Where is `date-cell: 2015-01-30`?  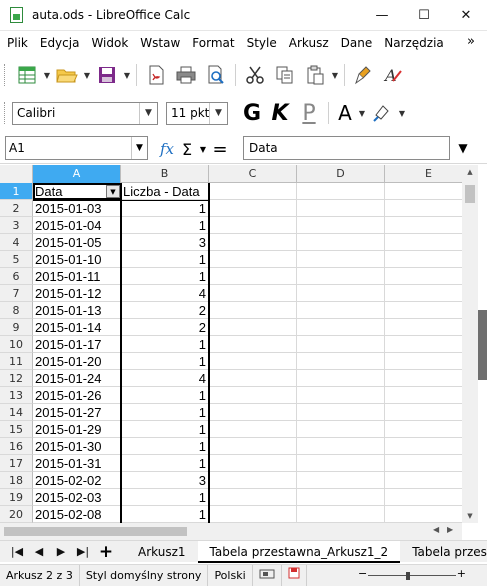 date-cell: 2015-01-30 is located at coordinates (77, 446).